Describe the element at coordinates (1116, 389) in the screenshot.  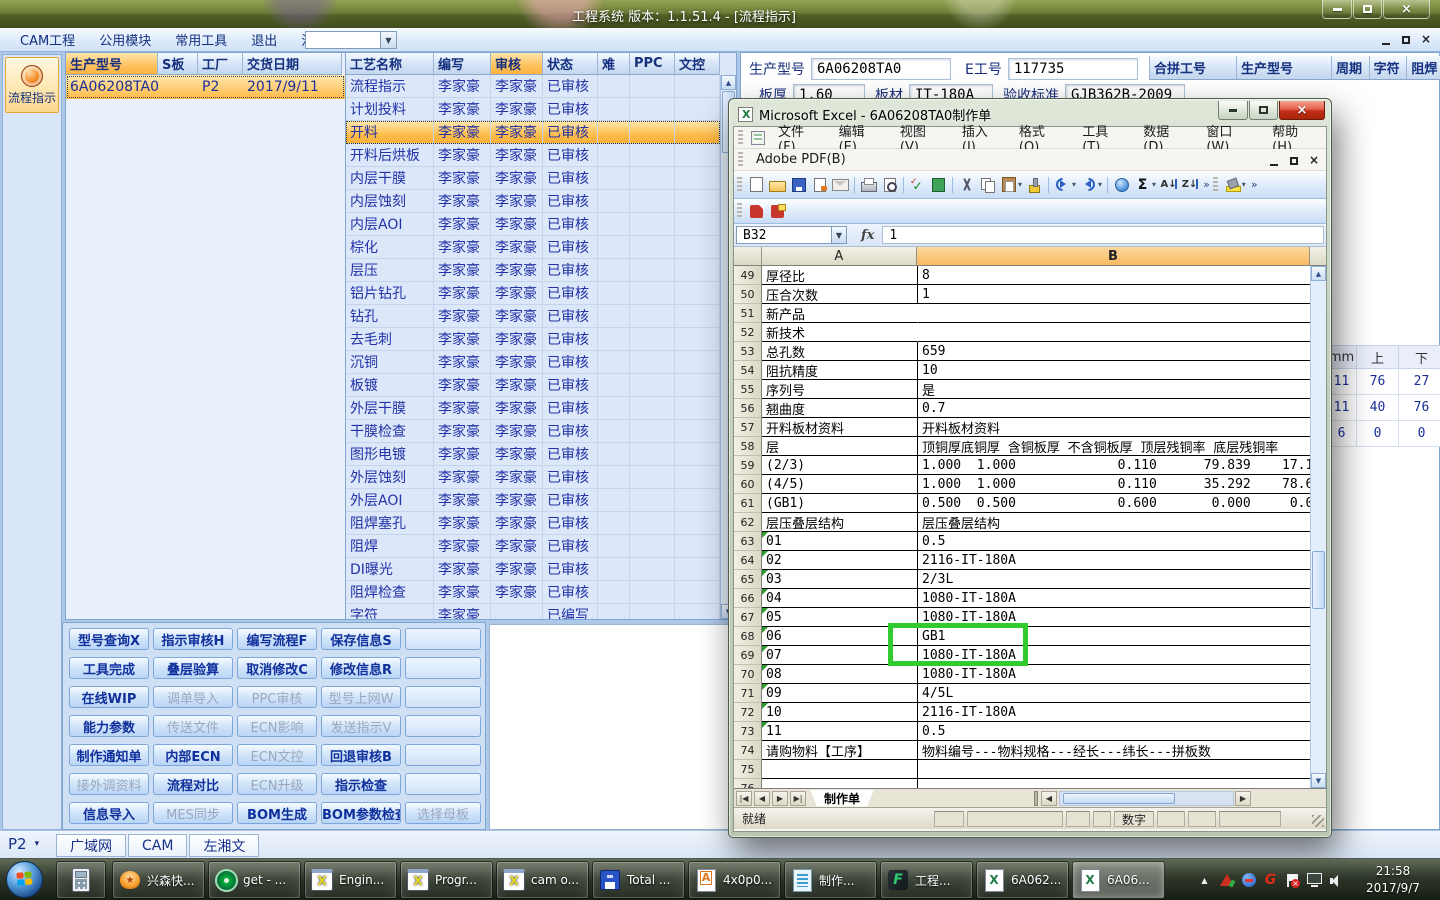
I see `cell-B55: 是` at that location.